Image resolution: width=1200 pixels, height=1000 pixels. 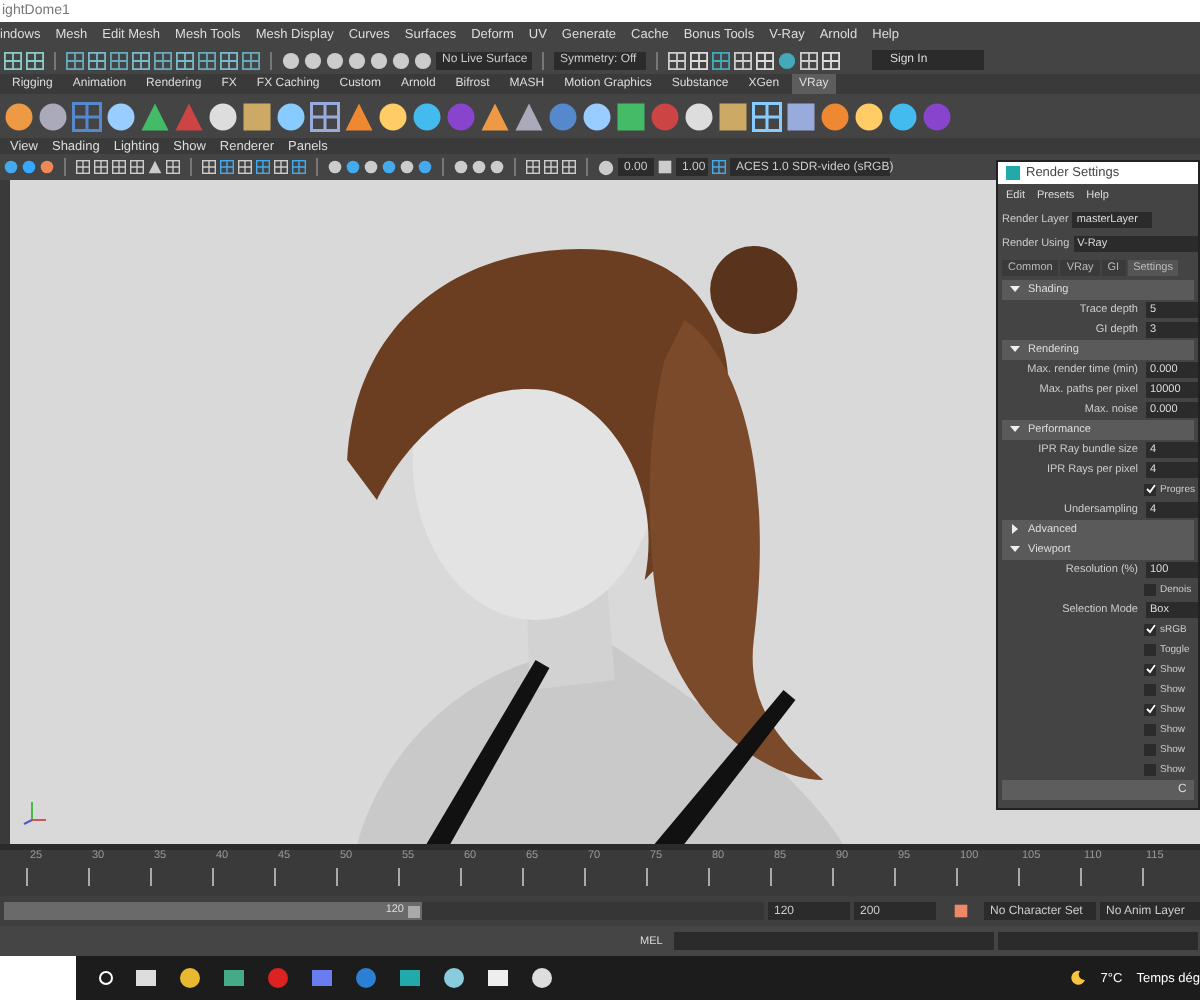 What do you see at coordinates (38, 978) in the screenshot?
I see `search-field` at bounding box center [38, 978].